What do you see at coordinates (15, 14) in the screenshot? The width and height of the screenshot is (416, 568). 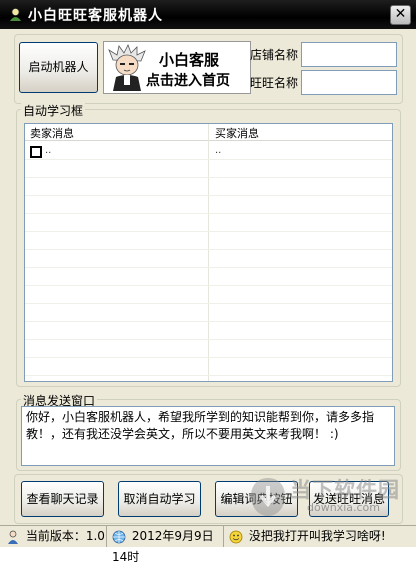 I see `app-icon` at bounding box center [15, 14].